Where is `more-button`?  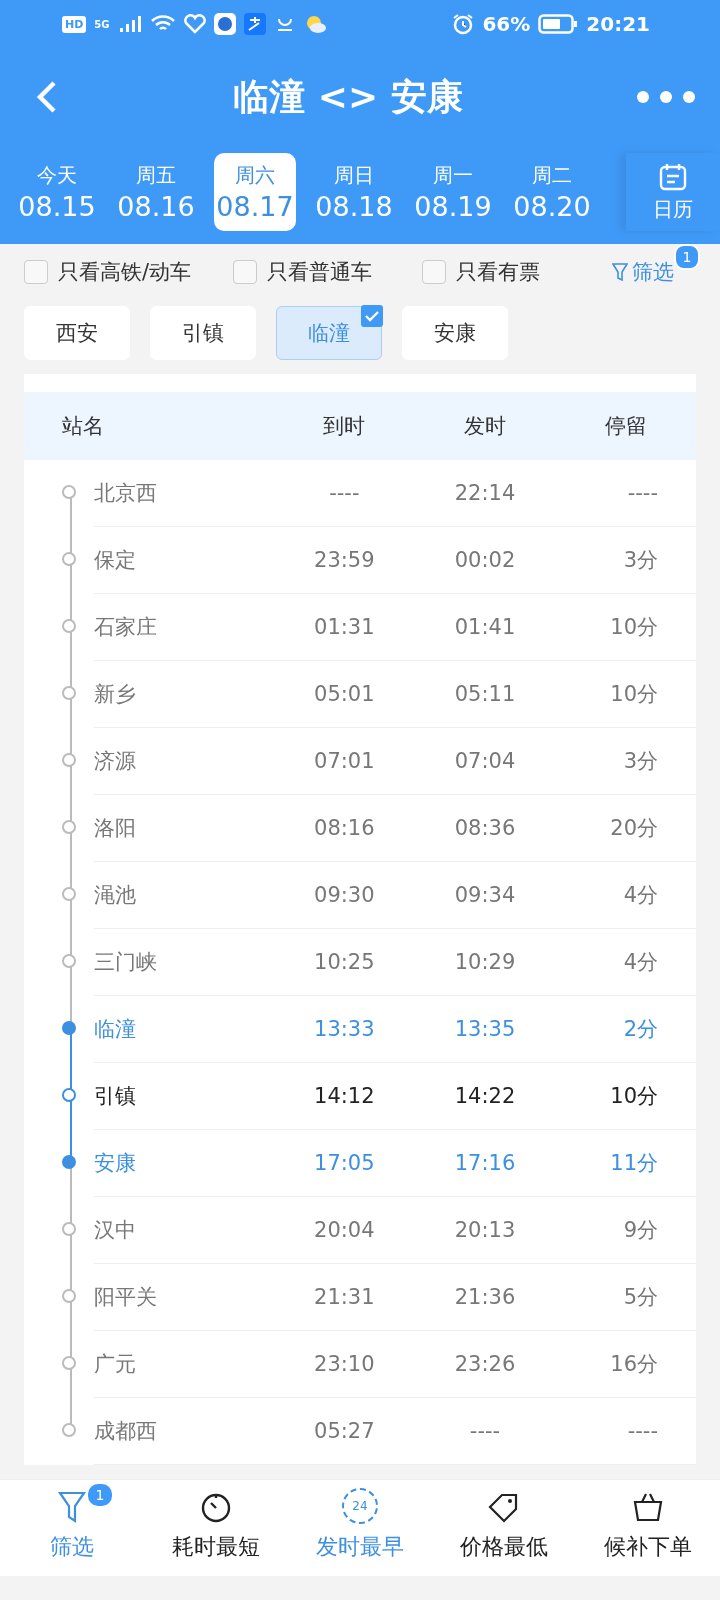
more-button is located at coordinates (666, 97).